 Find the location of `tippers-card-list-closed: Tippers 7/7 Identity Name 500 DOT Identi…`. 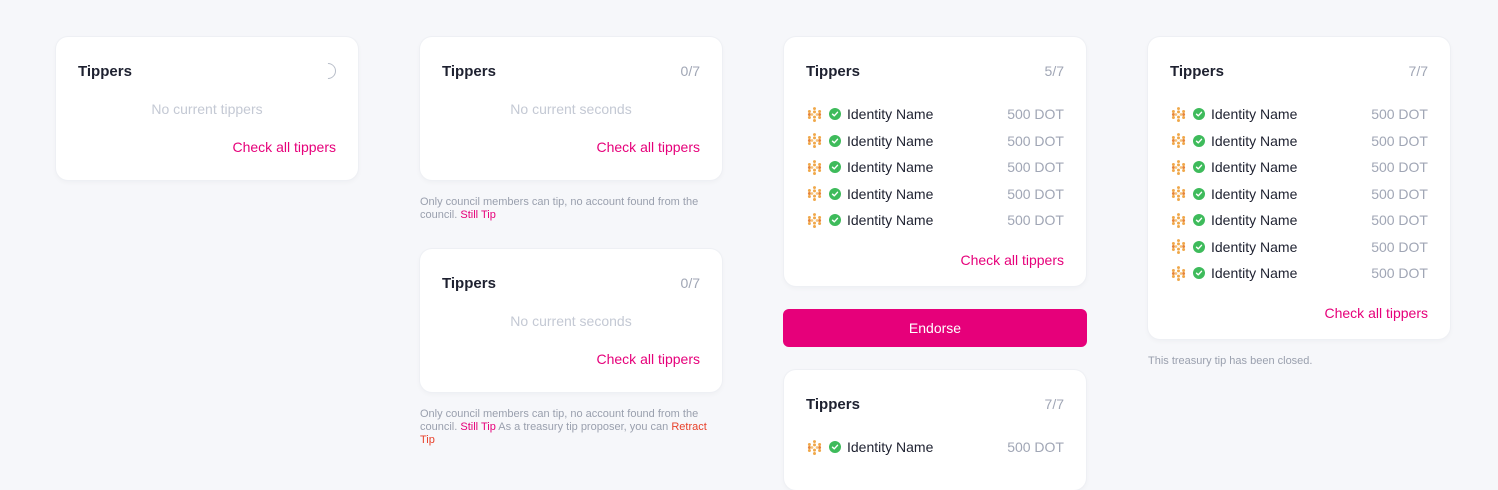

tippers-card-list-closed: Tippers 7/7 Identity Name 500 DOT Identi… is located at coordinates (1299, 188).